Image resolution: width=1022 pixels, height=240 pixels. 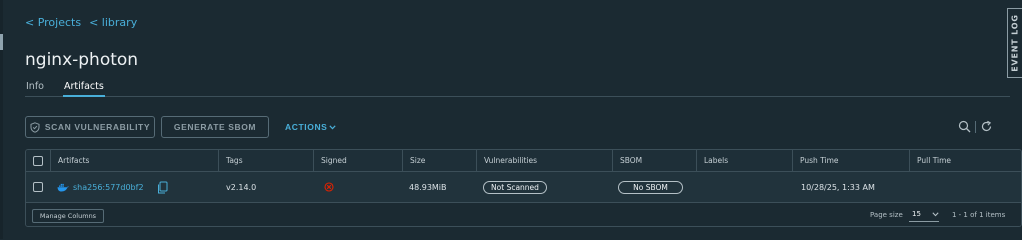 I want to click on actions-dropdown: ACTIONS, so click(x=311, y=127).